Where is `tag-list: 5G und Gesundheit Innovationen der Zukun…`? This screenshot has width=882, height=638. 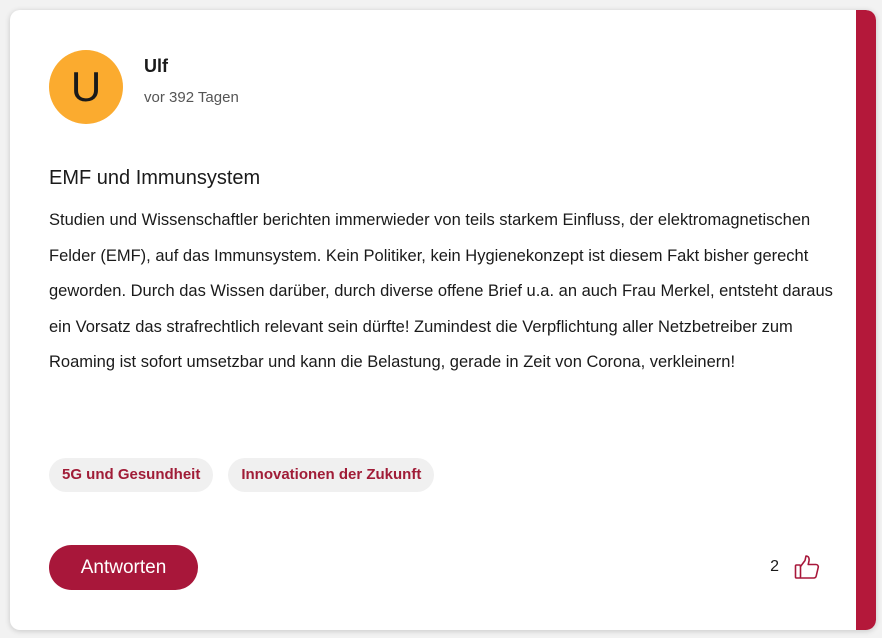
tag-list: 5G und Gesundheit Innovationen der Zukun… is located at coordinates (242, 475).